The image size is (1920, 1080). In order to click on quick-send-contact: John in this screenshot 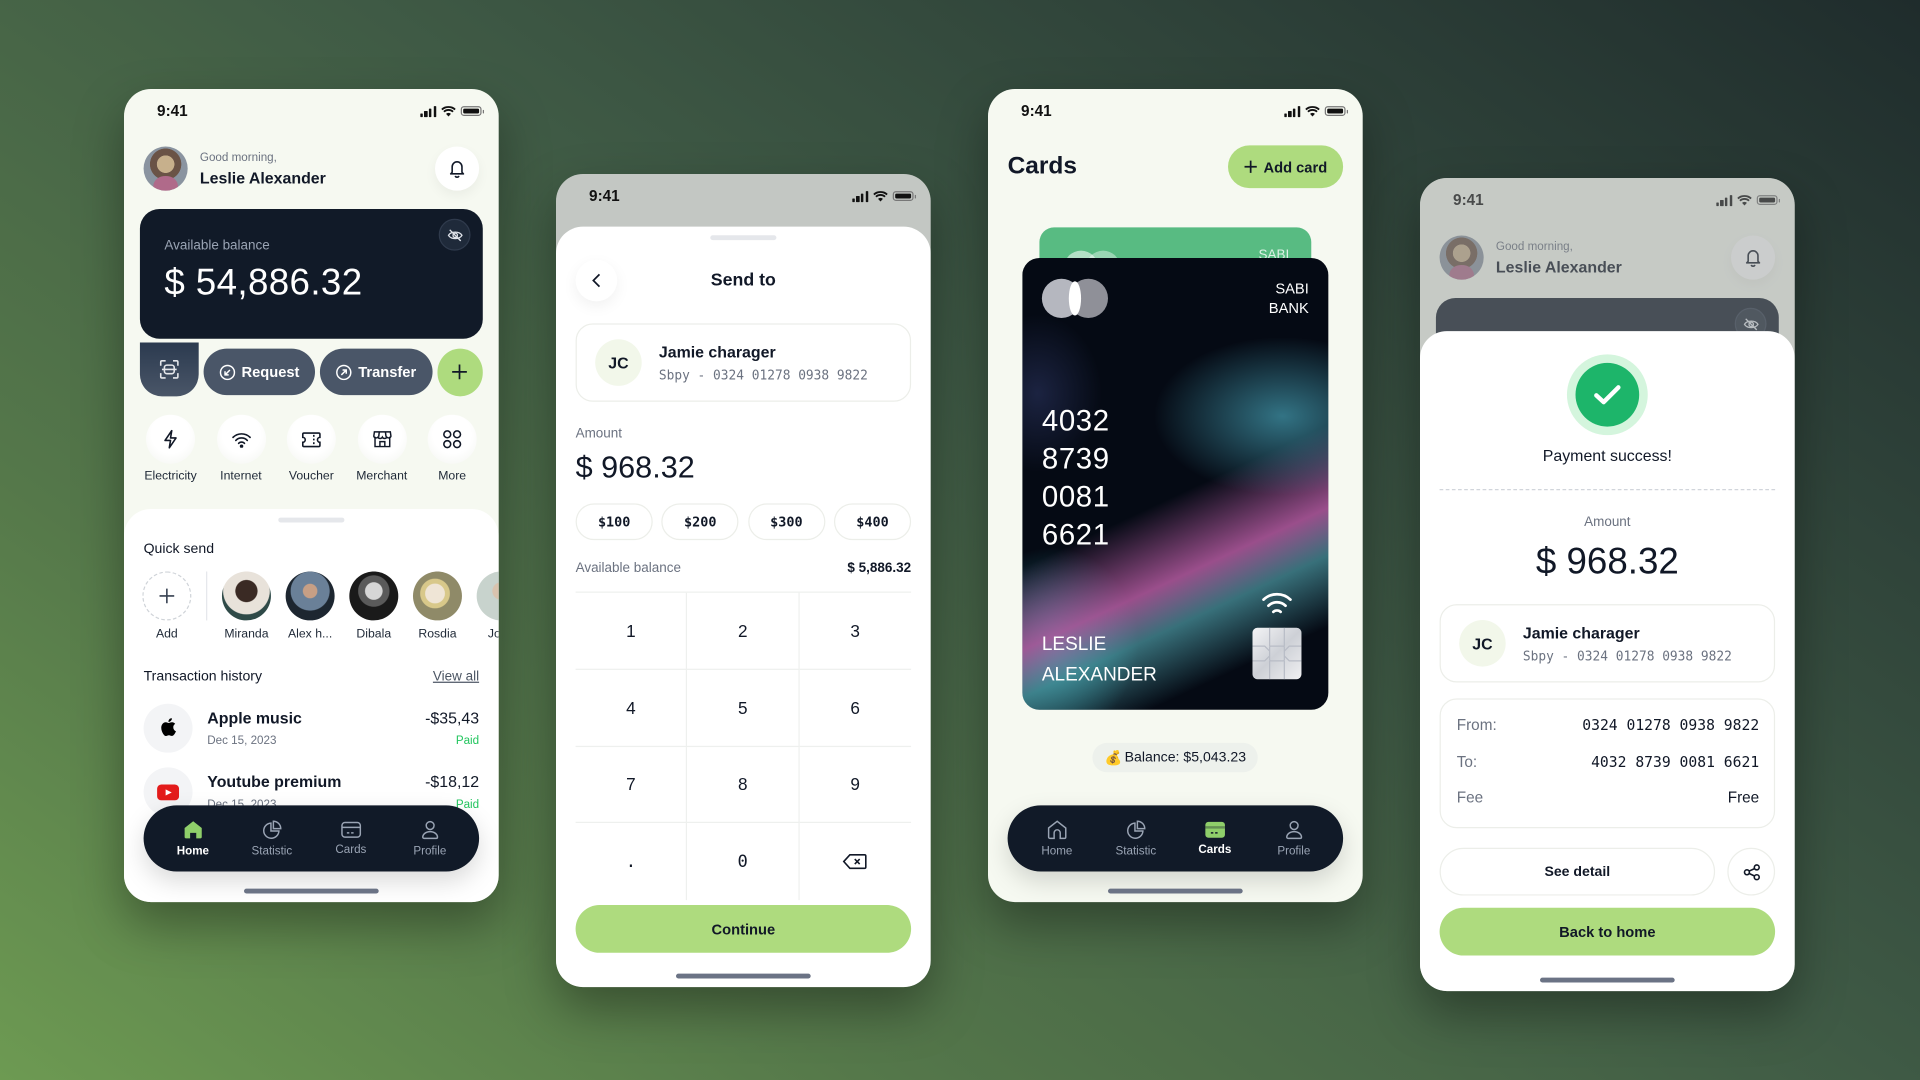, I will do `click(484, 606)`.